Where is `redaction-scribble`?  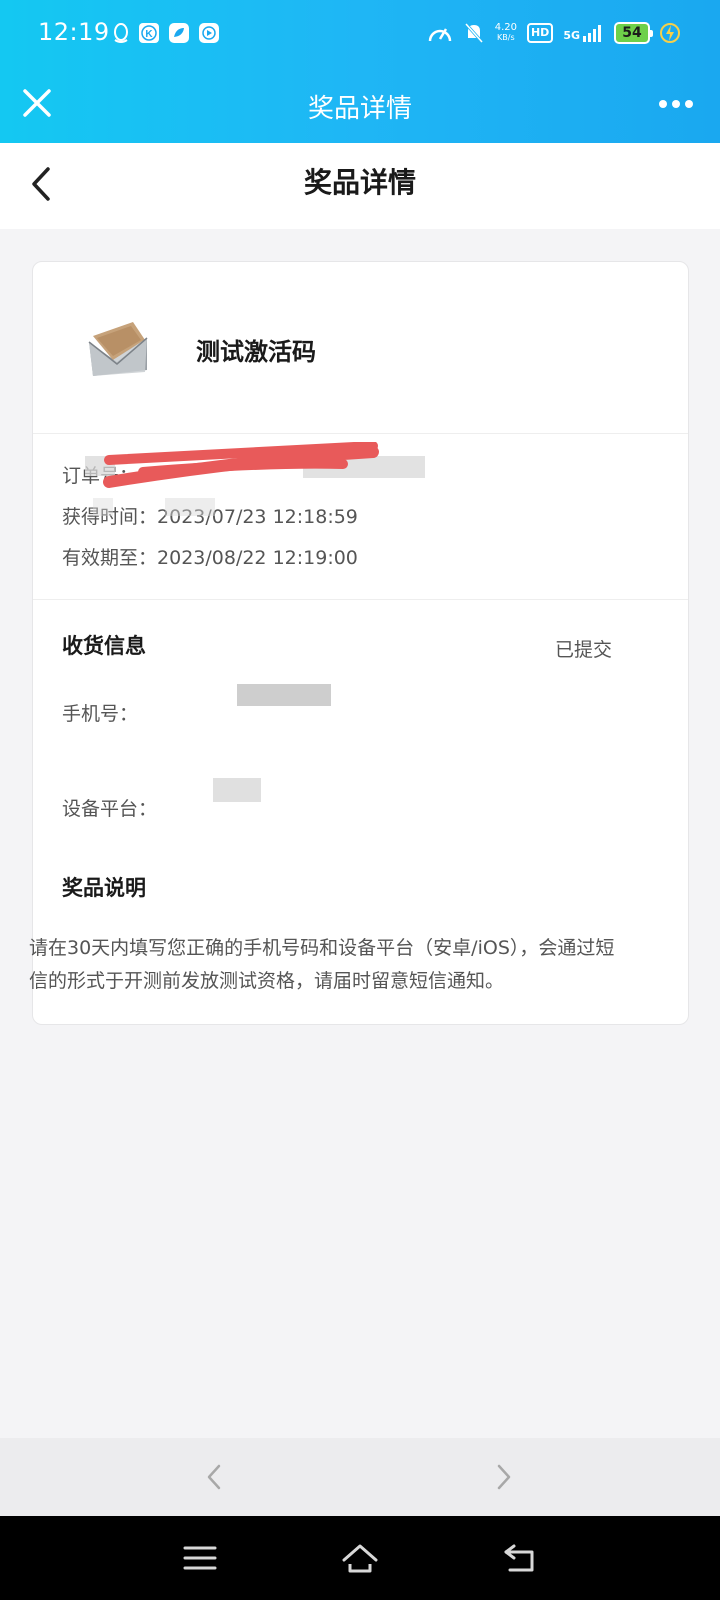 redaction-scribble is located at coordinates (241, 465).